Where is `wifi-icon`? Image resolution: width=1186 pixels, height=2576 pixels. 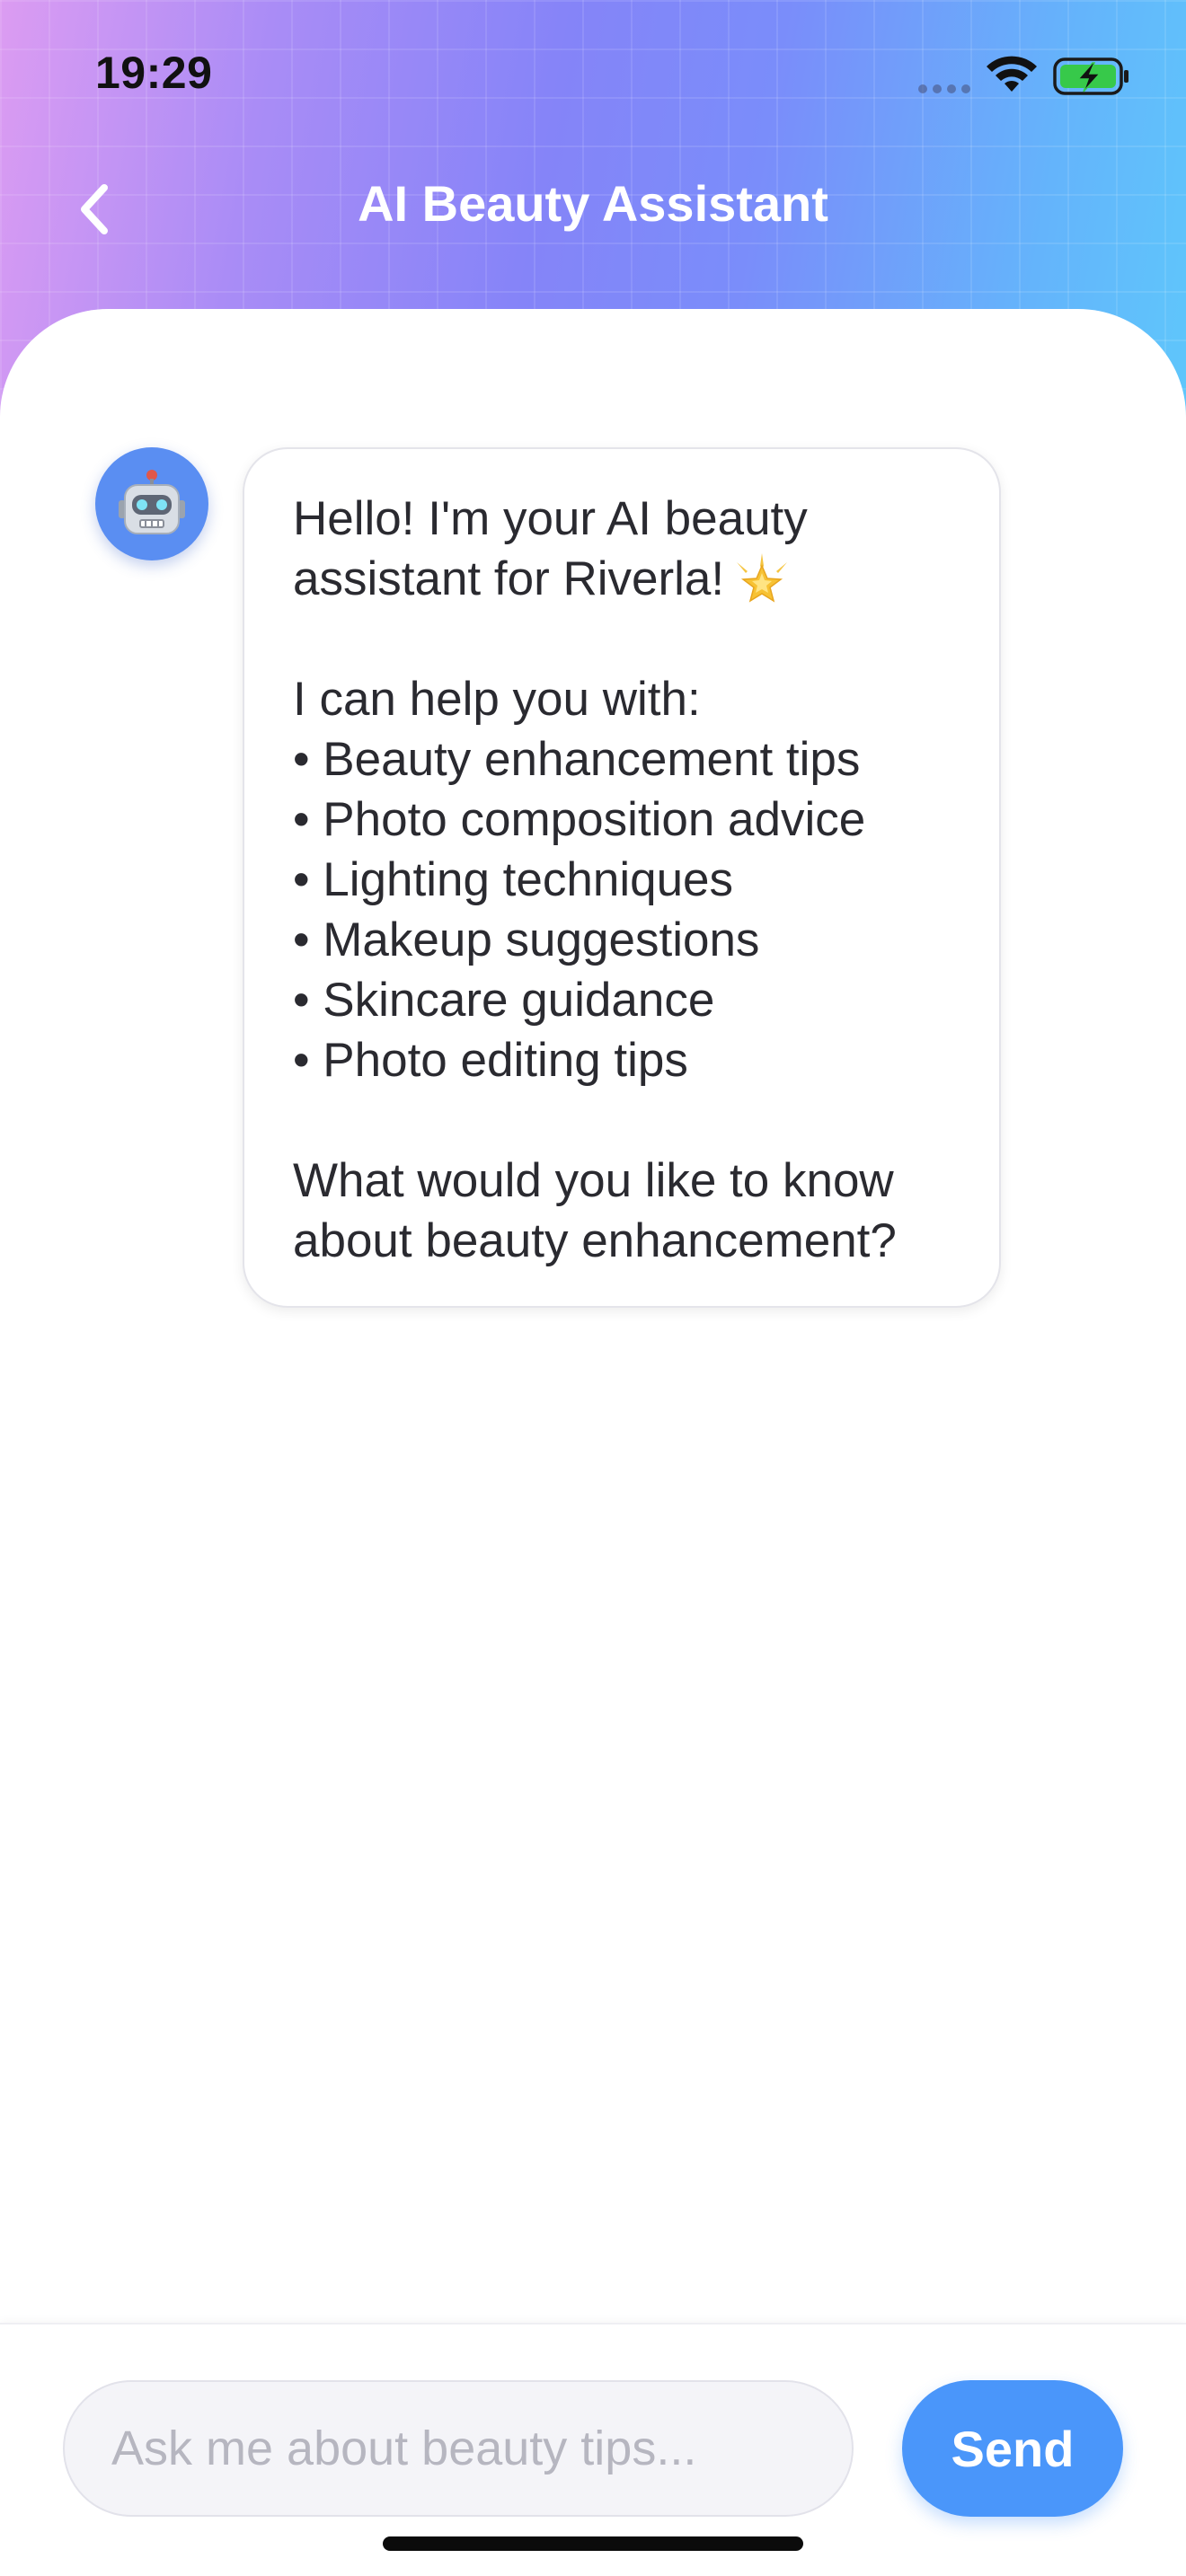 wifi-icon is located at coordinates (1012, 74).